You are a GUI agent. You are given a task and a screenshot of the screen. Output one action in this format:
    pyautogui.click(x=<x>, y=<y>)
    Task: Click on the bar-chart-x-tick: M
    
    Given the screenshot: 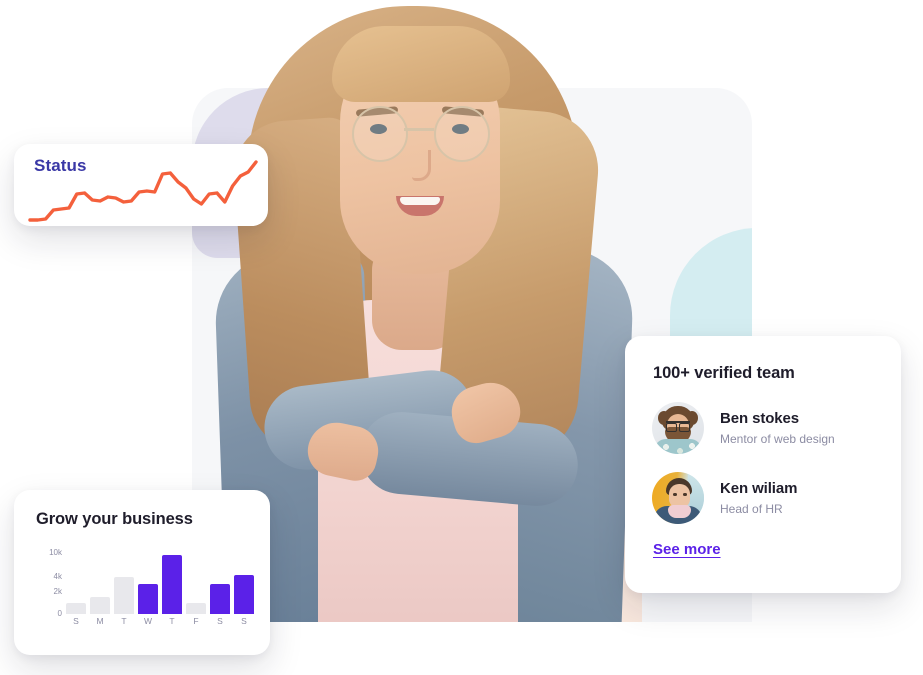 What is the action you would take?
    pyautogui.click(x=100, y=621)
    